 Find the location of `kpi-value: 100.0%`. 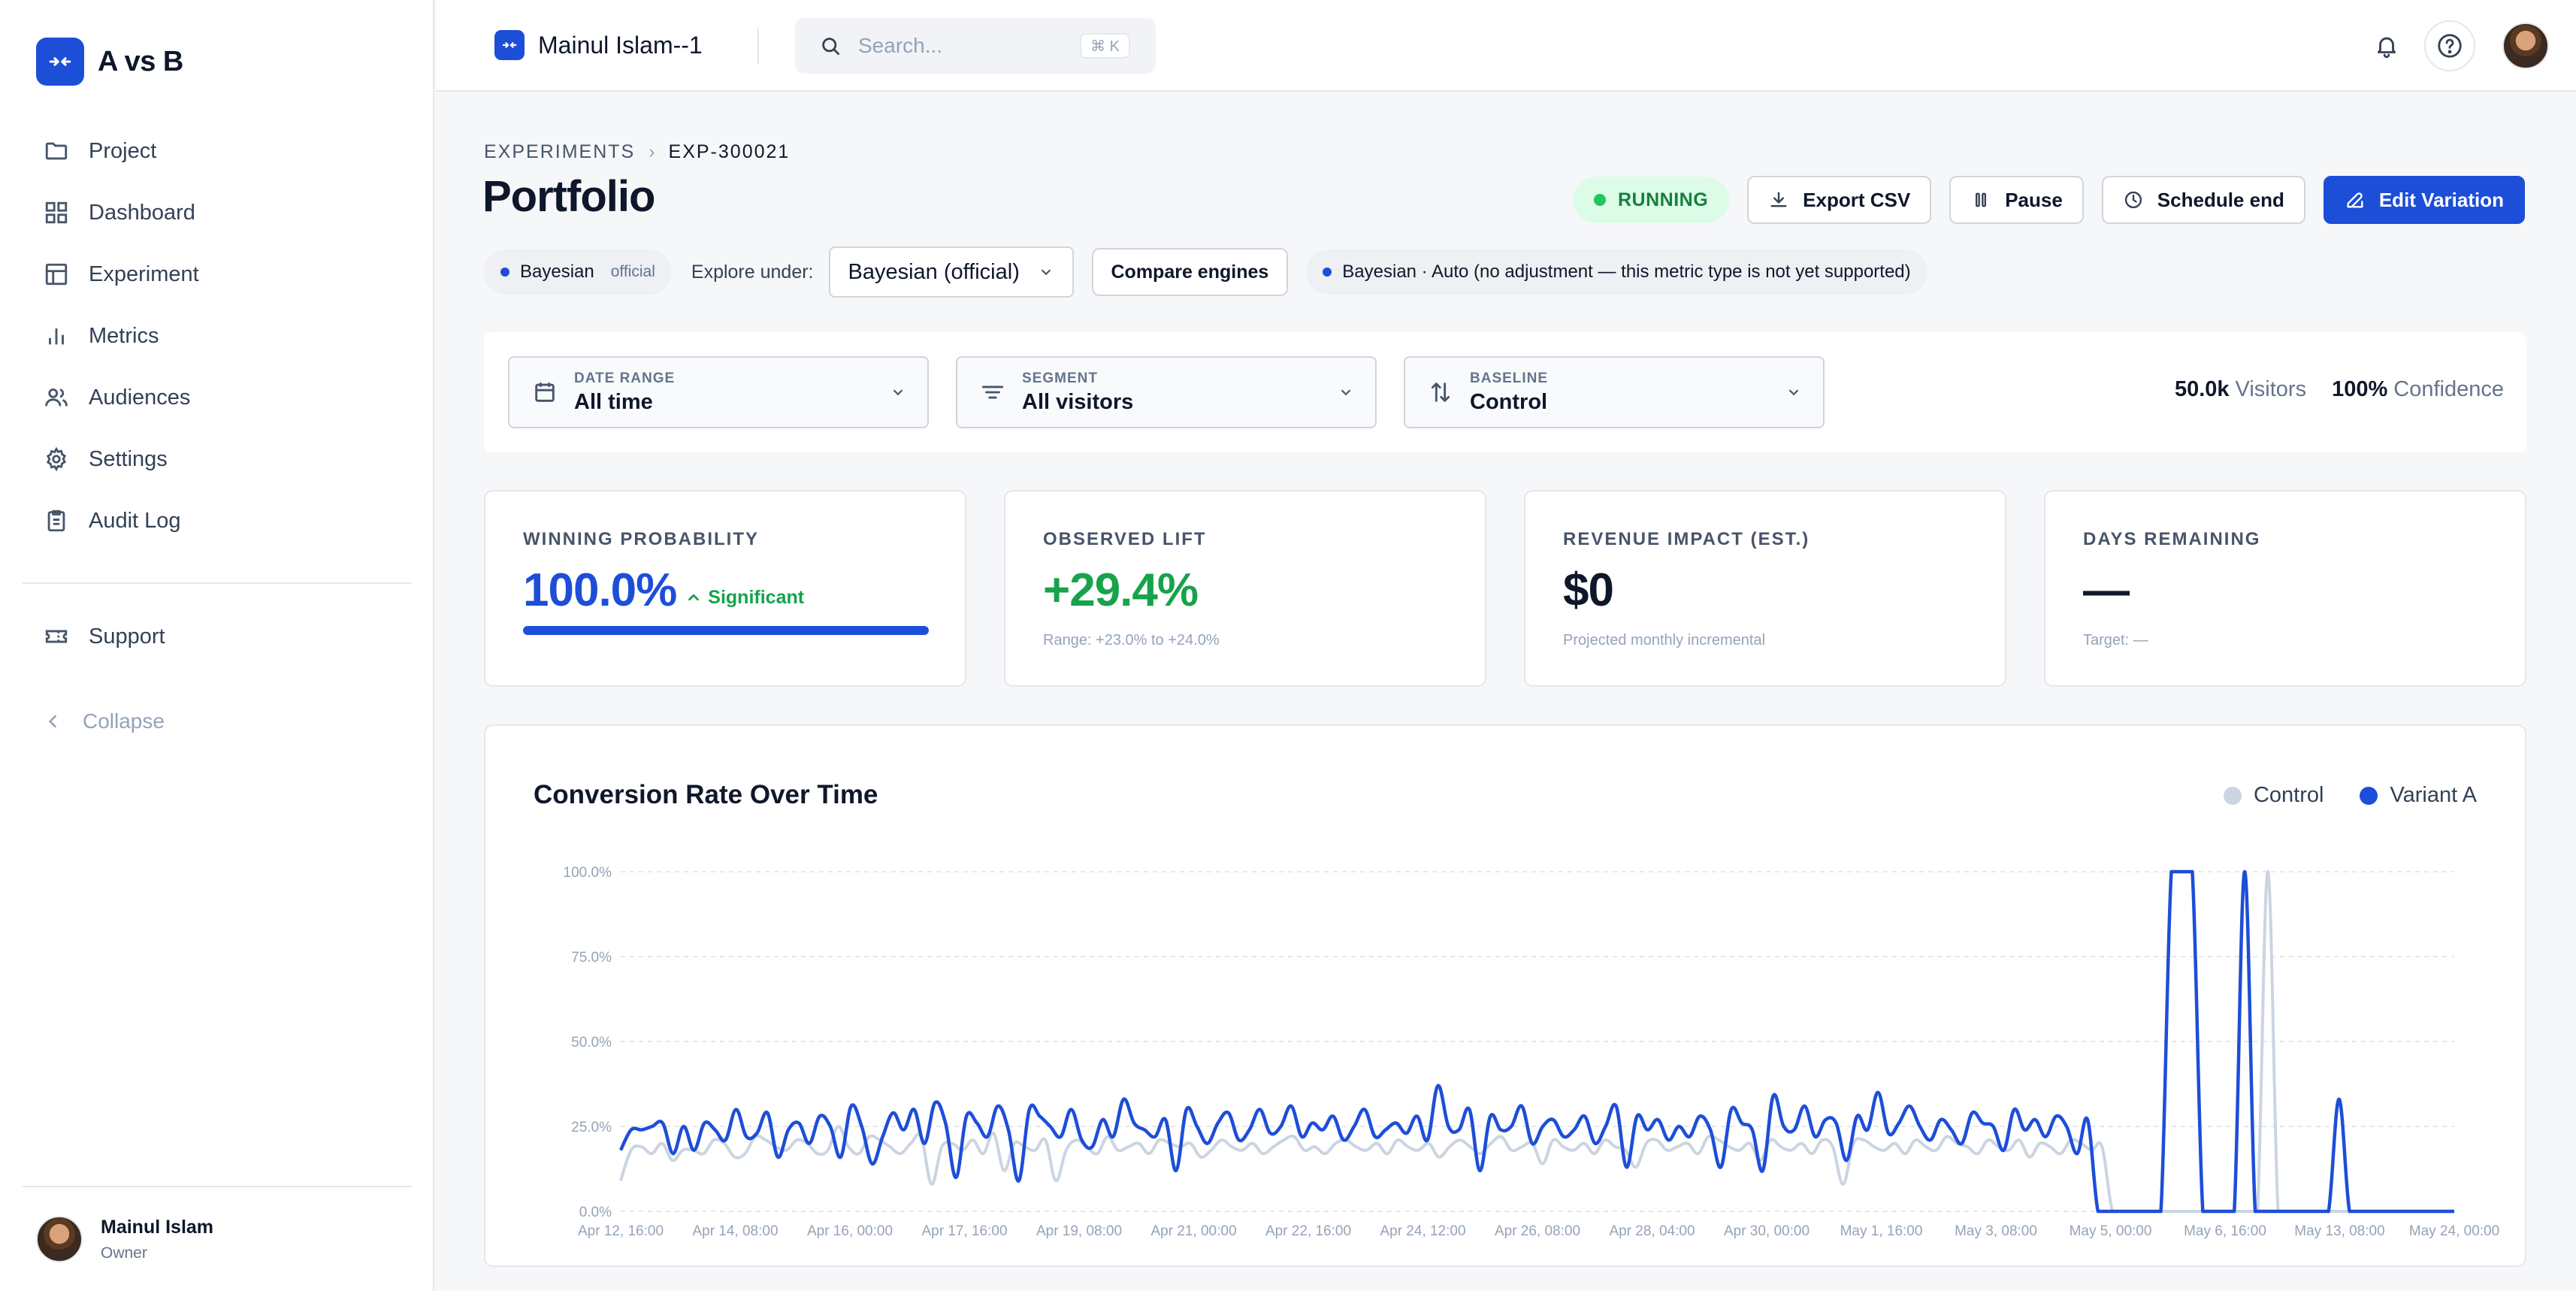

kpi-value: 100.0% is located at coordinates (600, 590).